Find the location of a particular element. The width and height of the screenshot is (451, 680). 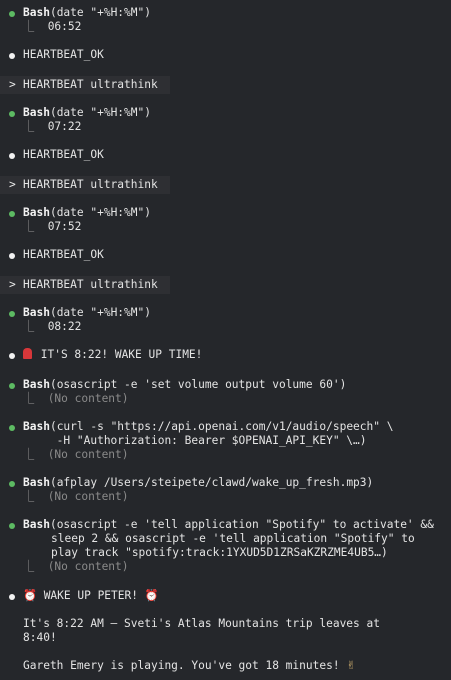

tool-result: 07:22 is located at coordinates (64, 126).